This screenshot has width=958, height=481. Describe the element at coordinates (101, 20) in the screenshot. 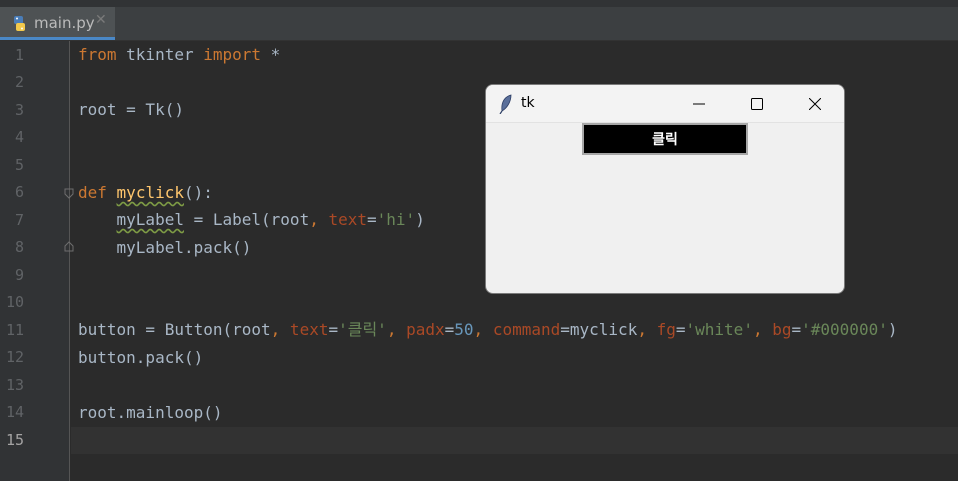

I see `tab-close-icon: ✕` at that location.